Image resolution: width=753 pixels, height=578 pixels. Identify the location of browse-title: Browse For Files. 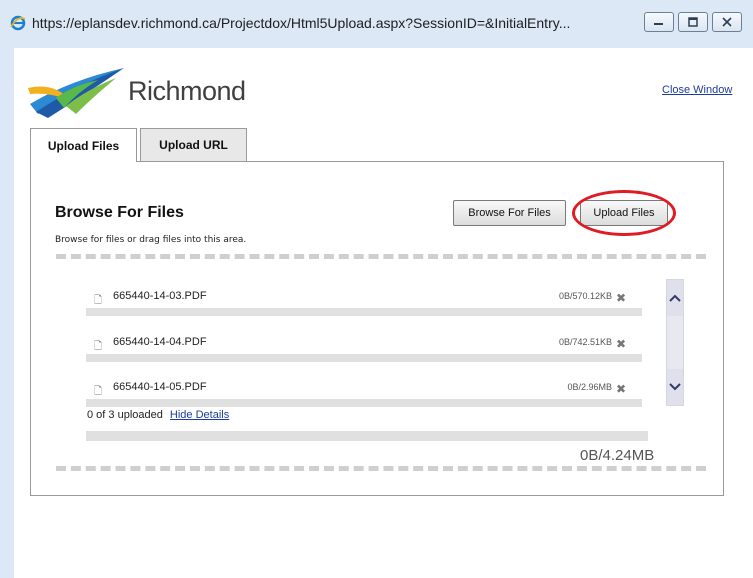
(119, 212).